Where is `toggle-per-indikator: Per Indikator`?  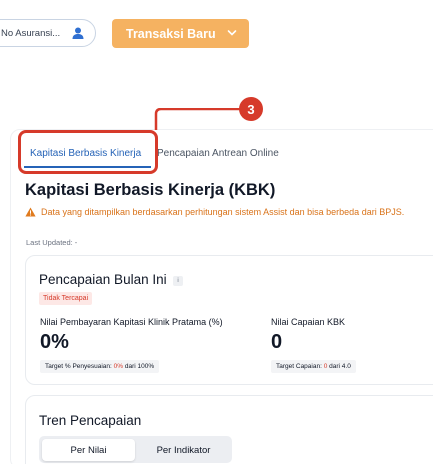 toggle-per-indikator: Per Indikator is located at coordinates (183, 450).